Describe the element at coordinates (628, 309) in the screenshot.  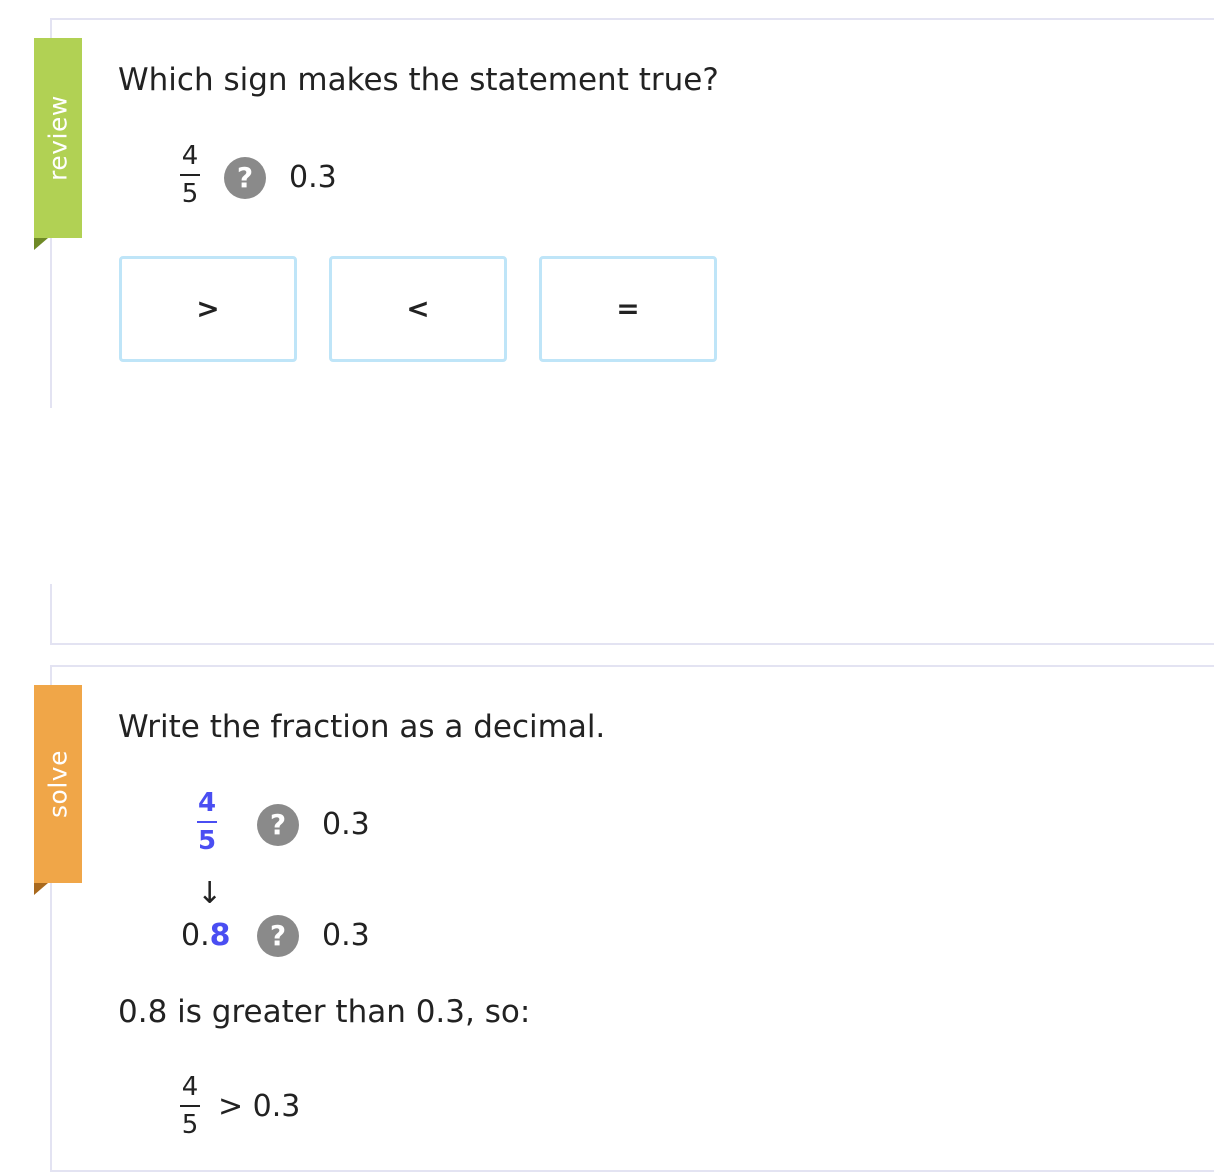
I see `choice-equals-button: =` at that location.